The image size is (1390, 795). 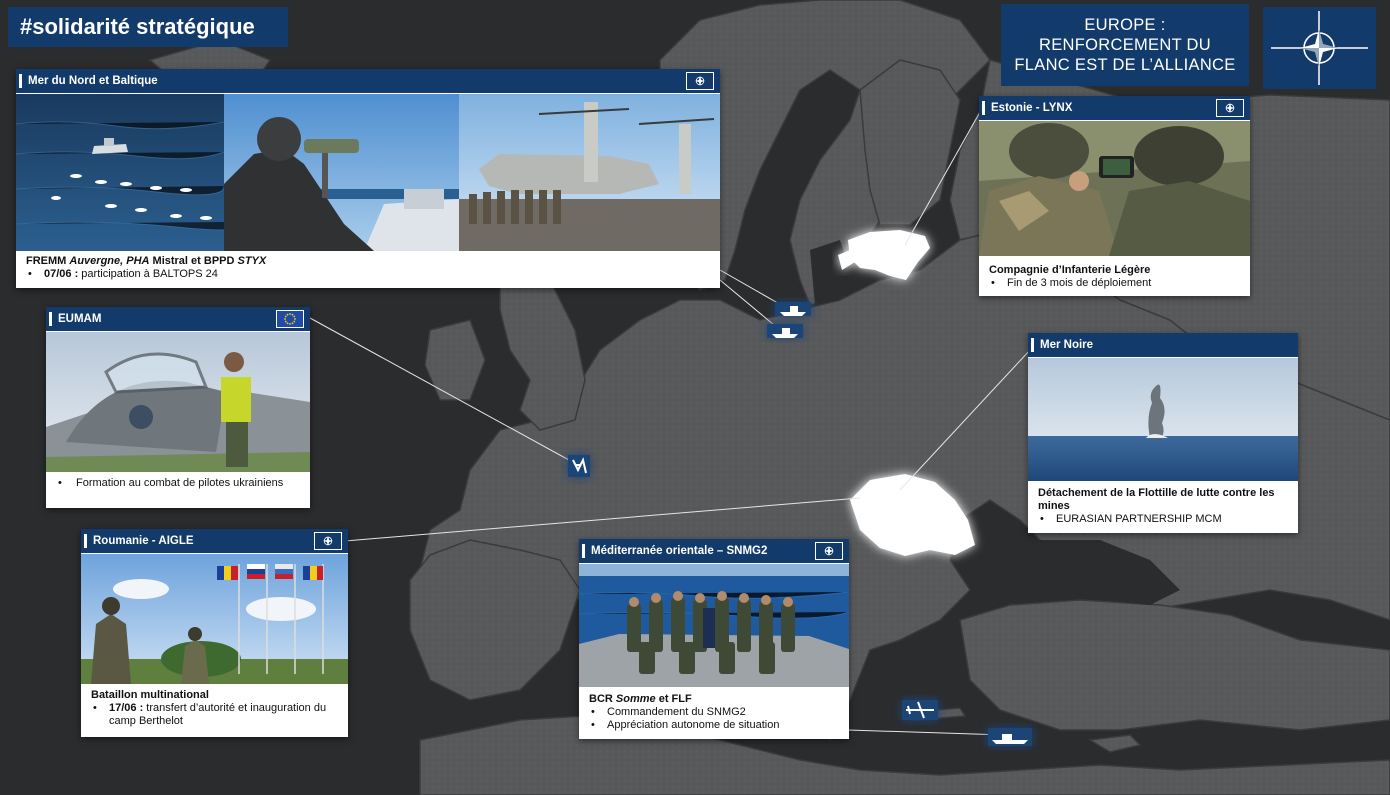 I want to click on caption-title: Bataillon multinational, so click(x=150, y=695).